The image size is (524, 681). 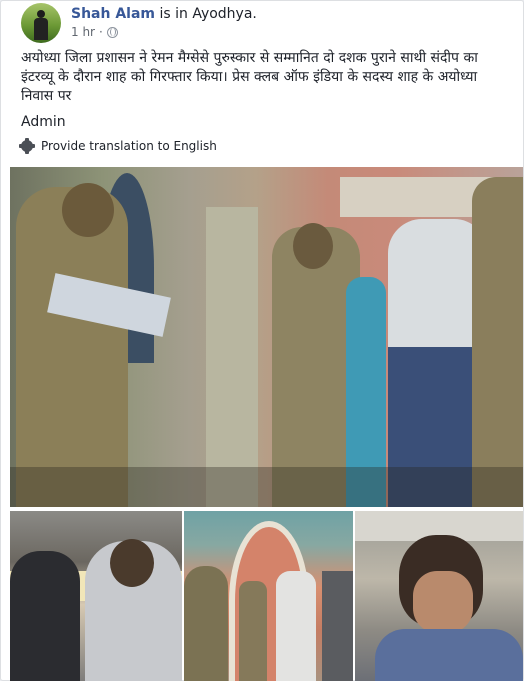 What do you see at coordinates (497, 342) in the screenshot?
I see `photo-officer-right` at bounding box center [497, 342].